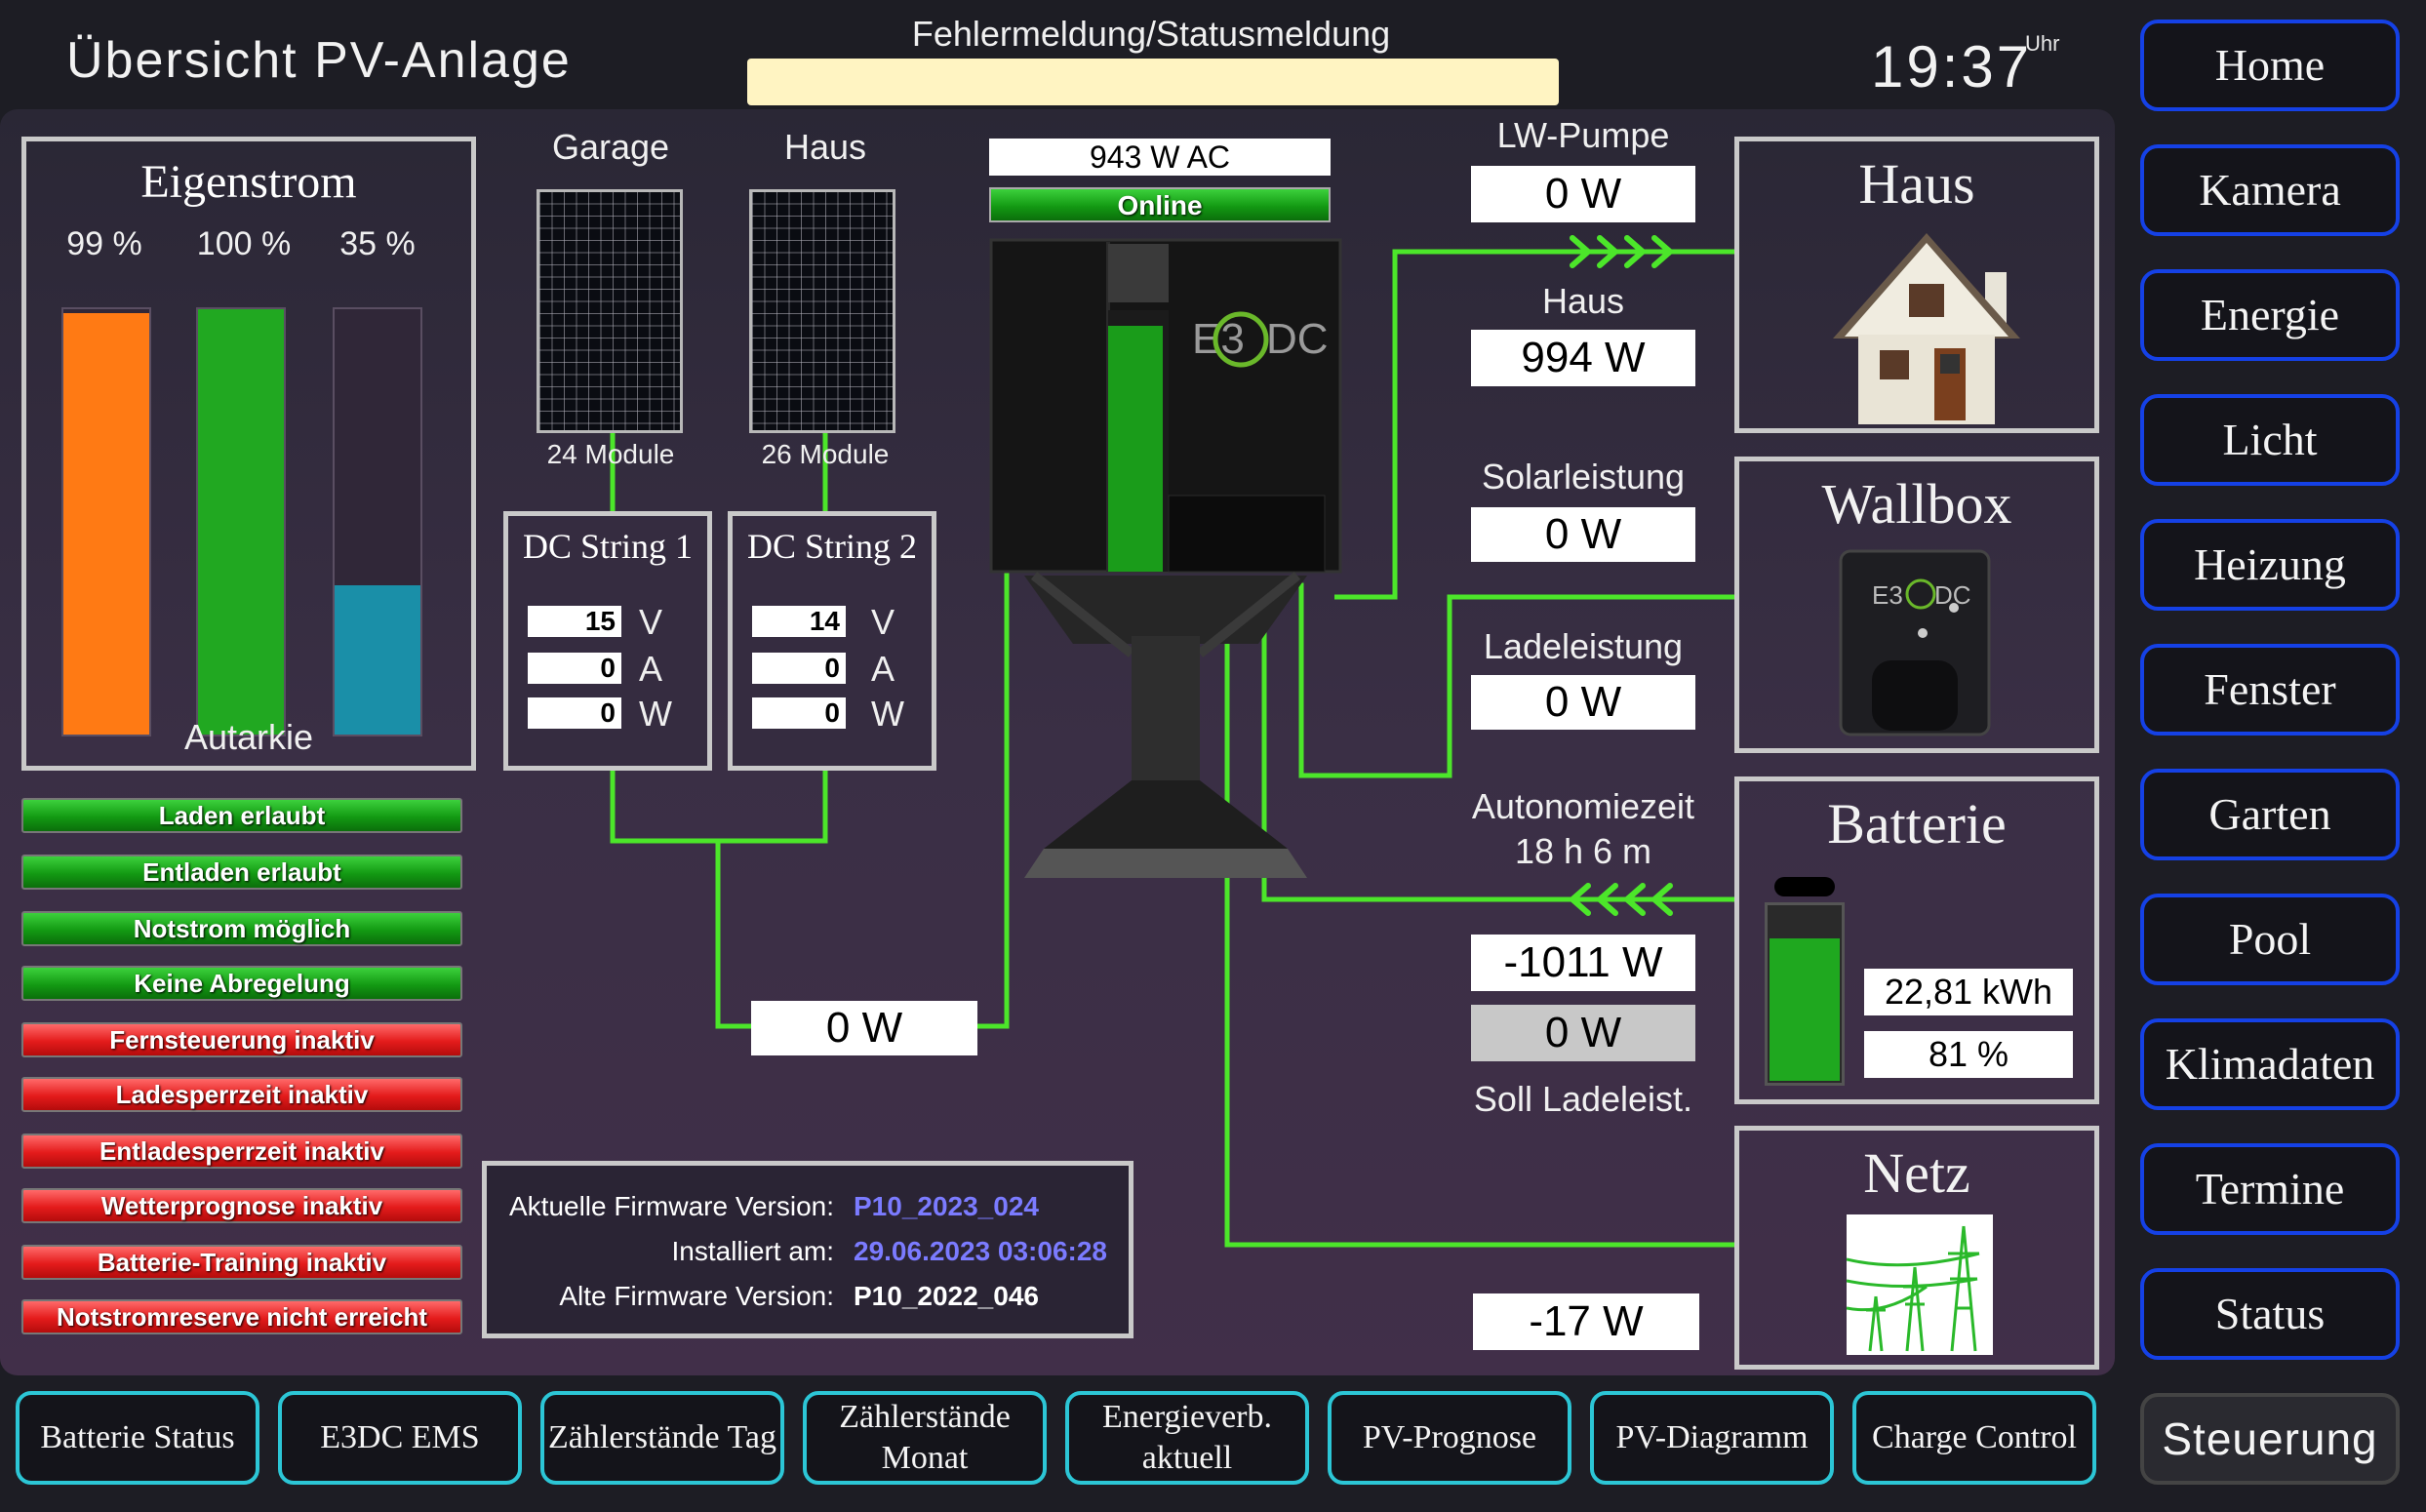 Image resolution: width=2426 pixels, height=1512 pixels. Describe the element at coordinates (1916, 184) in the screenshot. I see `haus-box-title: Haus` at that location.